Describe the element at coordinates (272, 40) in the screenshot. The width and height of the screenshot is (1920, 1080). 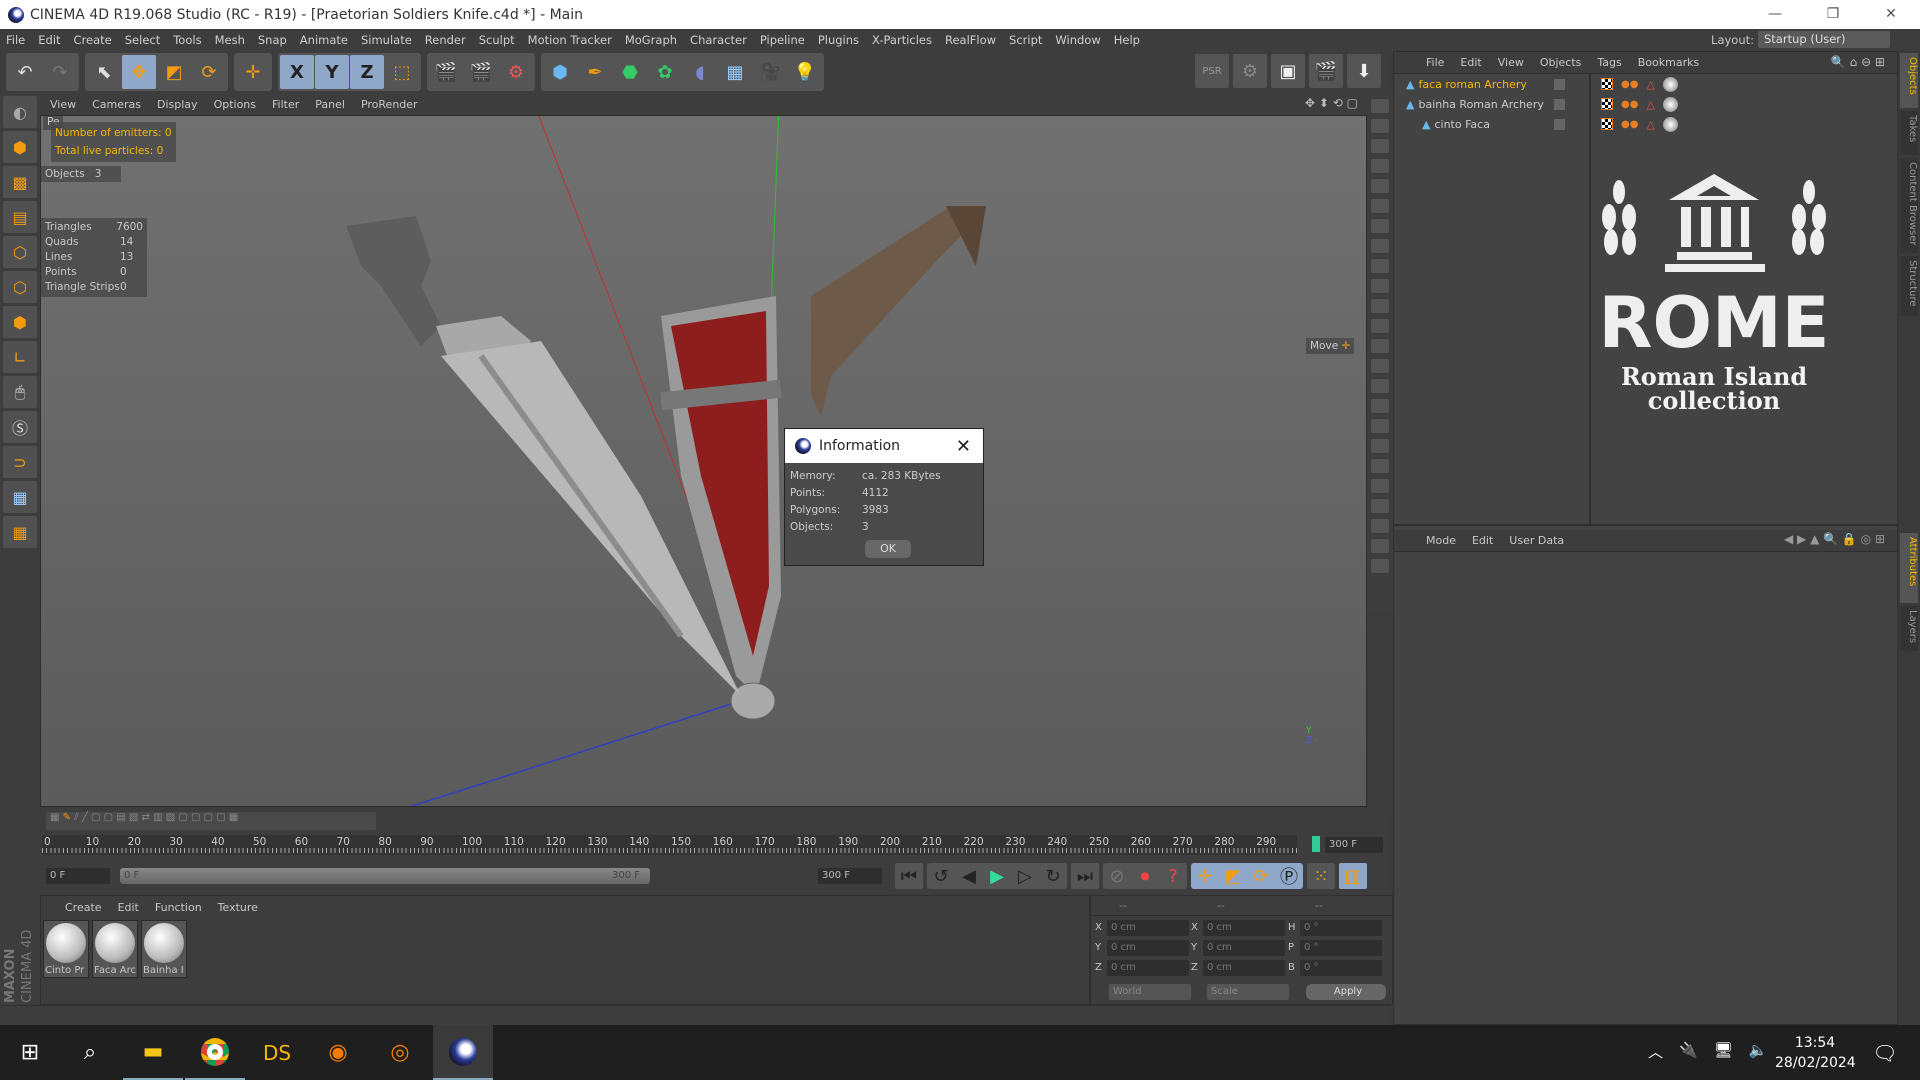
I see `menu-snap: Snap` at that location.